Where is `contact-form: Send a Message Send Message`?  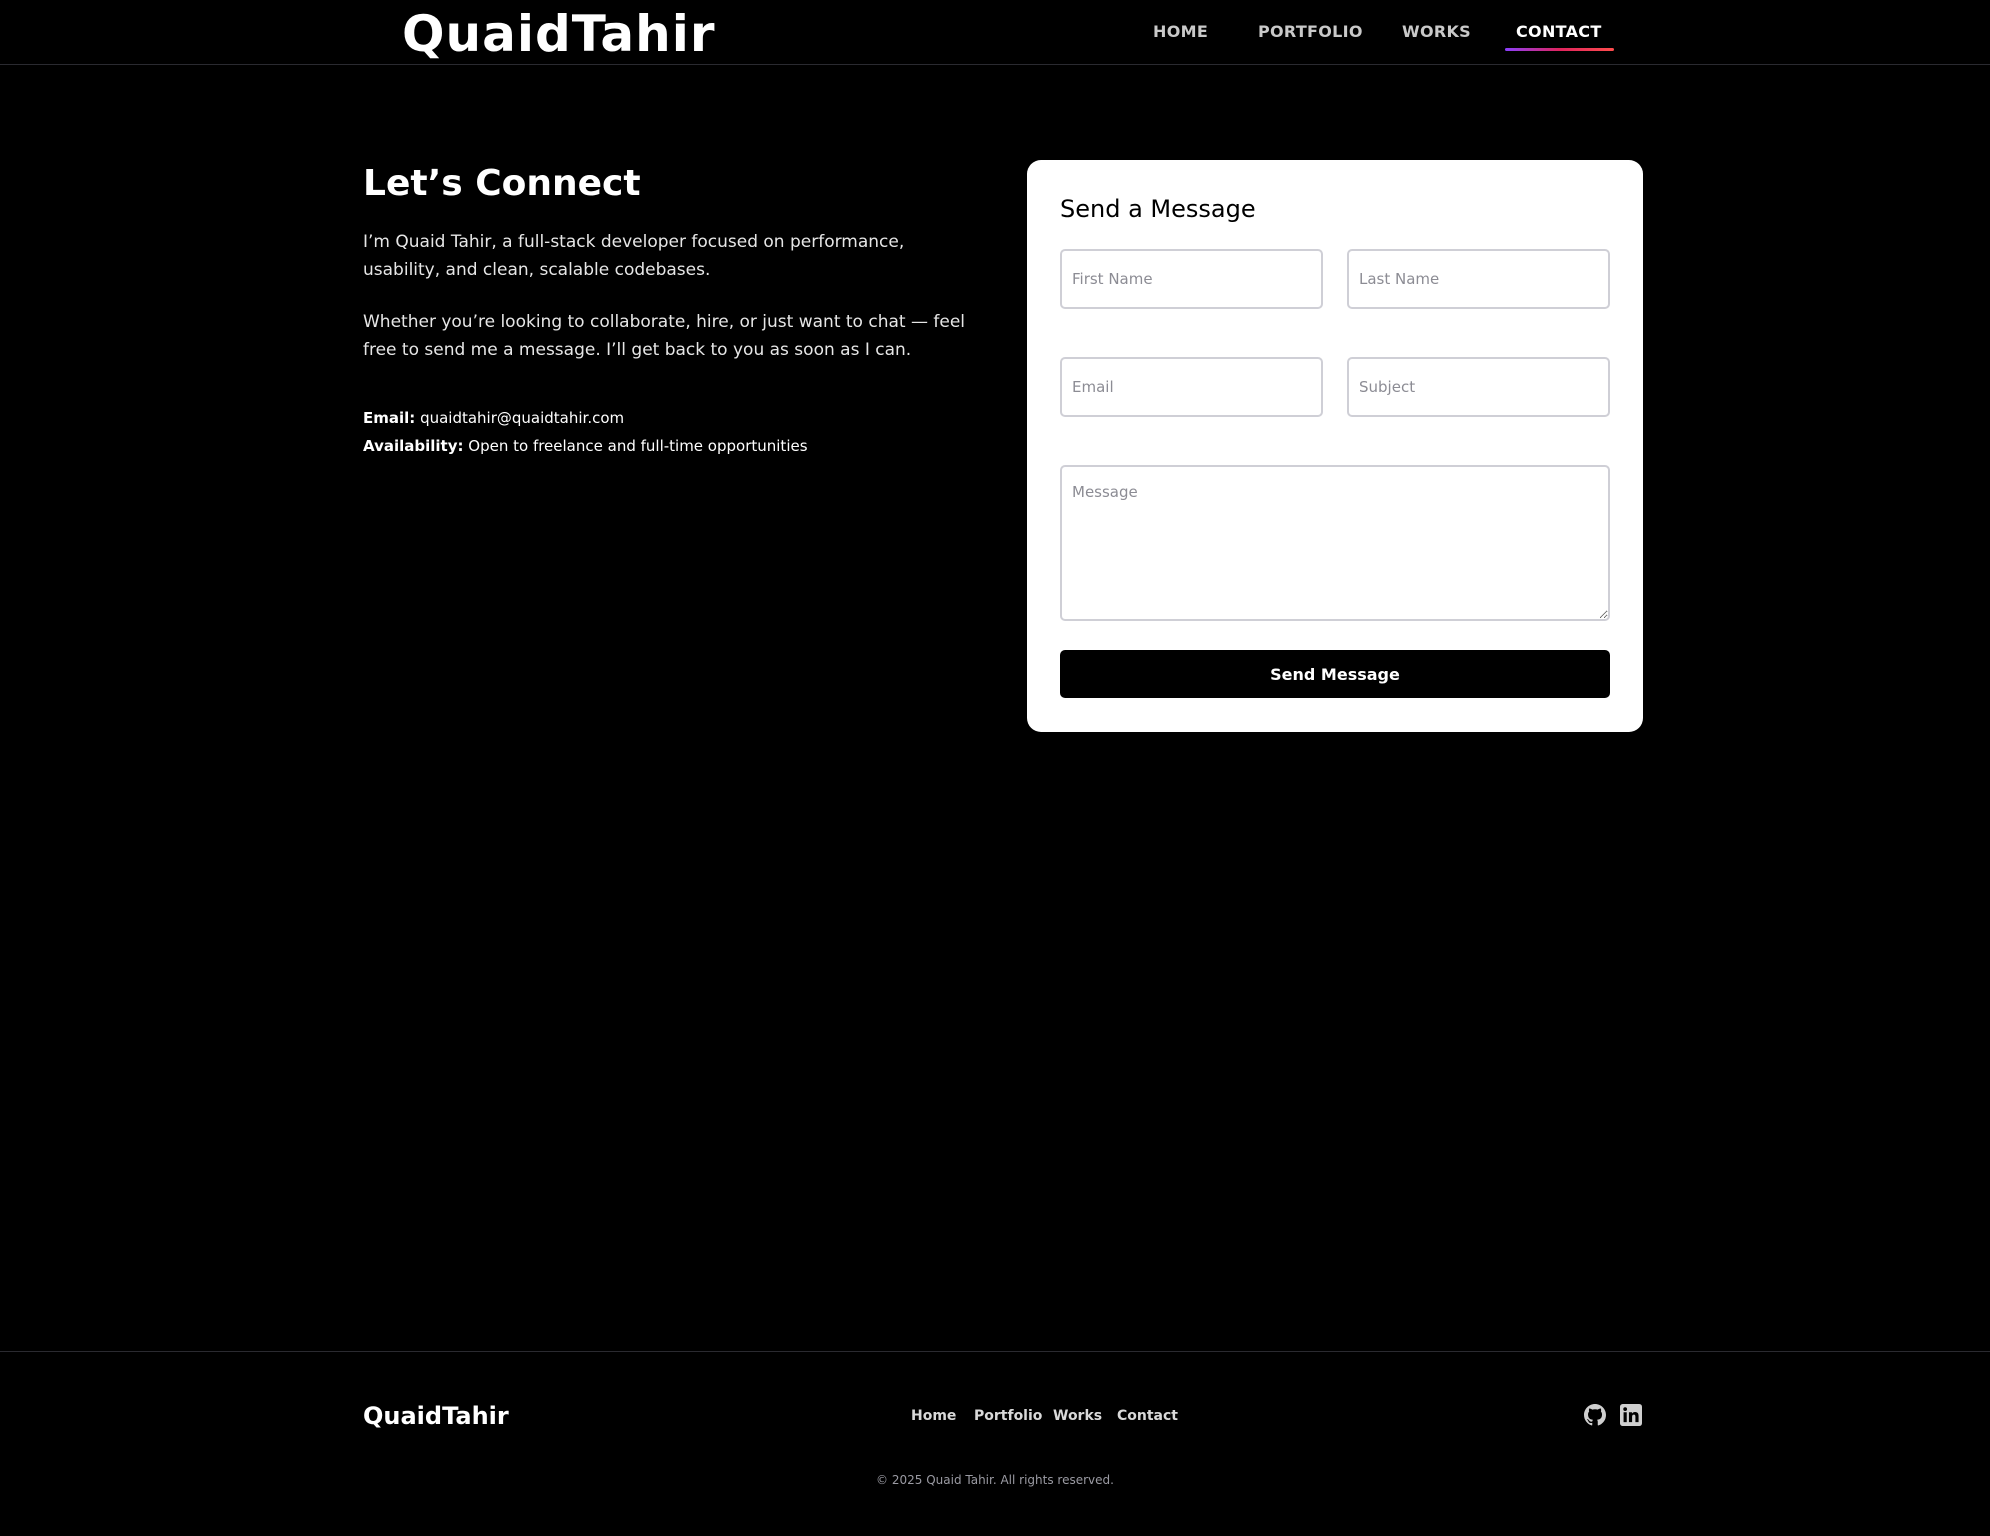
contact-form: Send a Message Send Message is located at coordinates (1335, 446).